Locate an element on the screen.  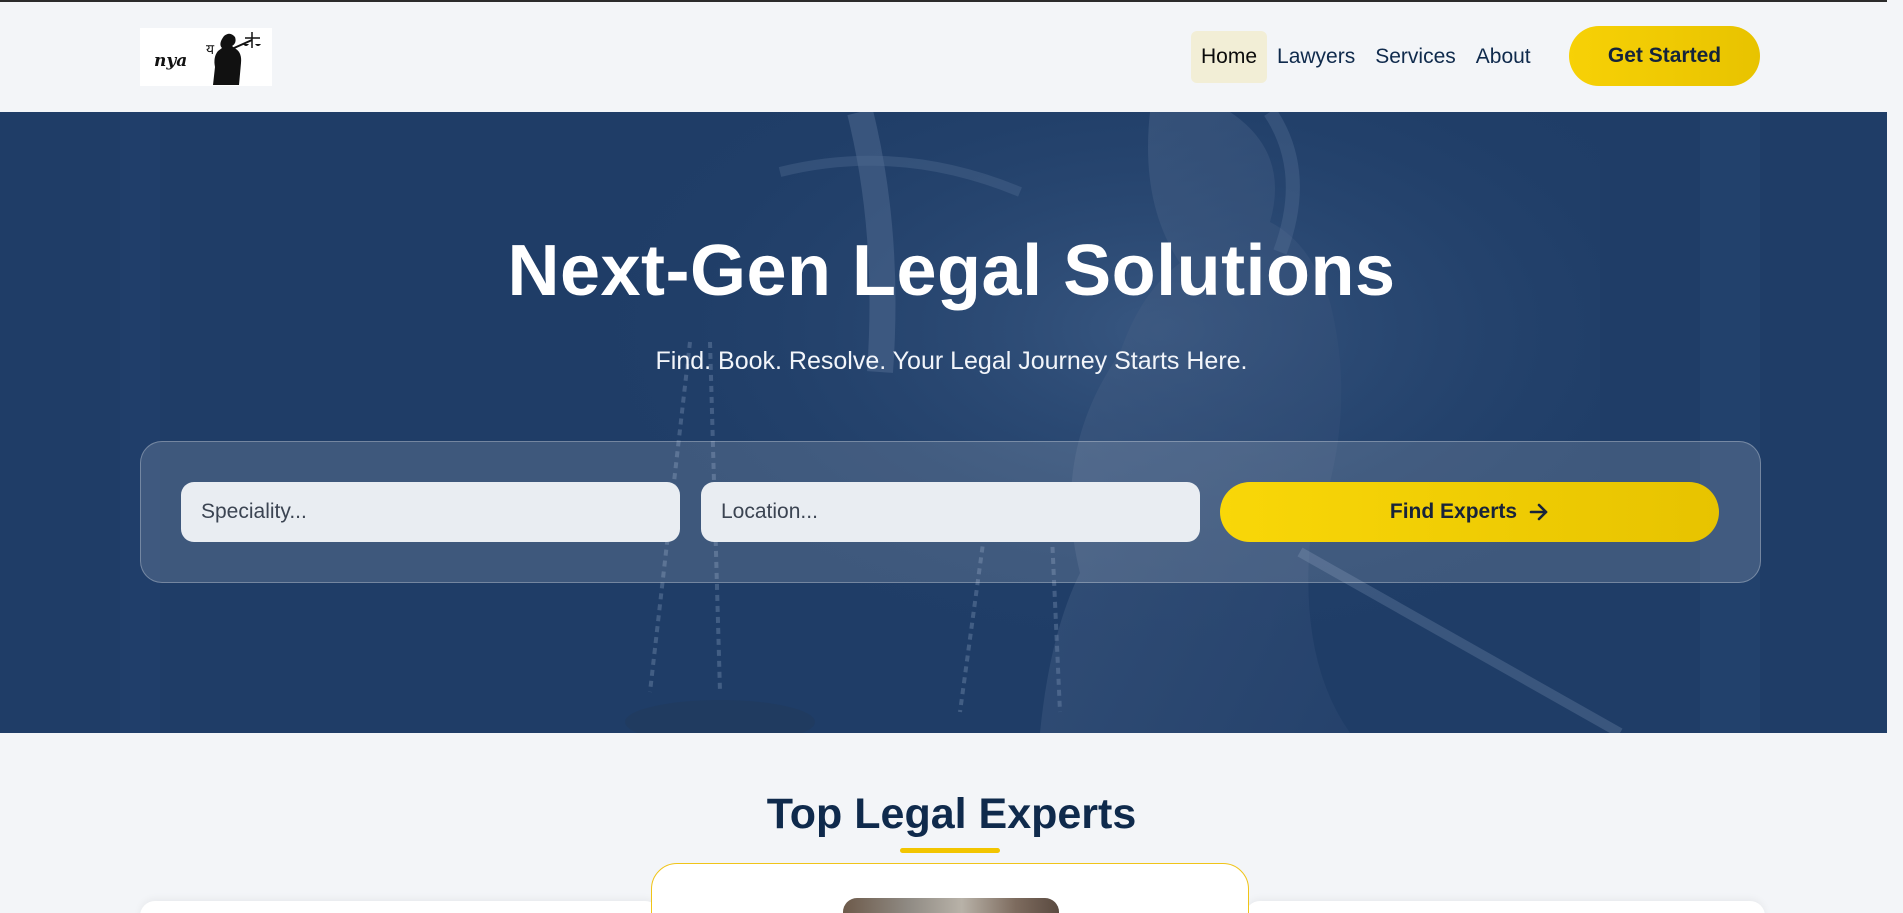
logo: nya य is located at coordinates (206, 57).